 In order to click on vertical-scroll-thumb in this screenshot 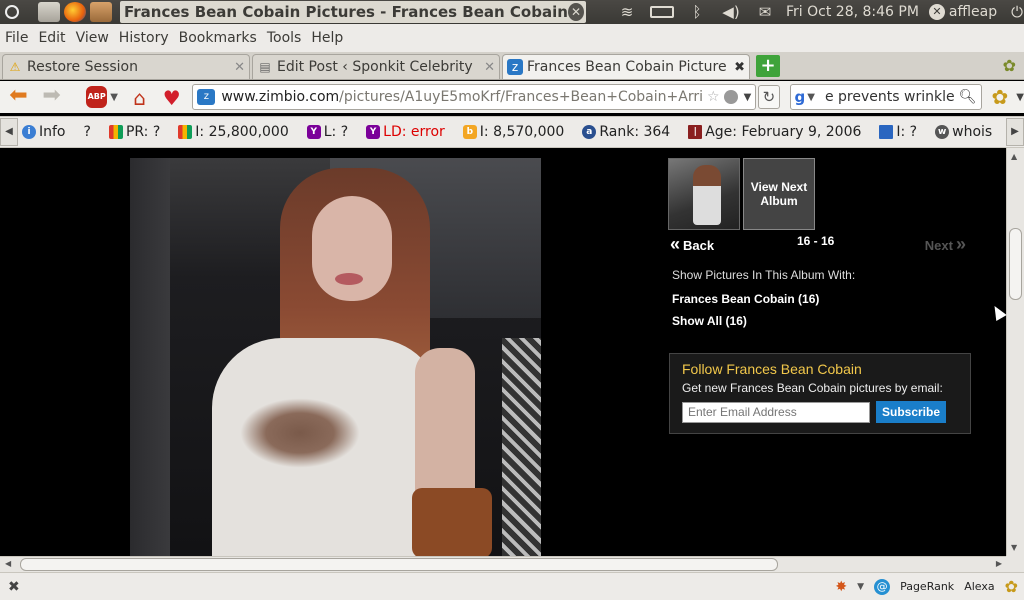, I will do `click(1015, 264)`.